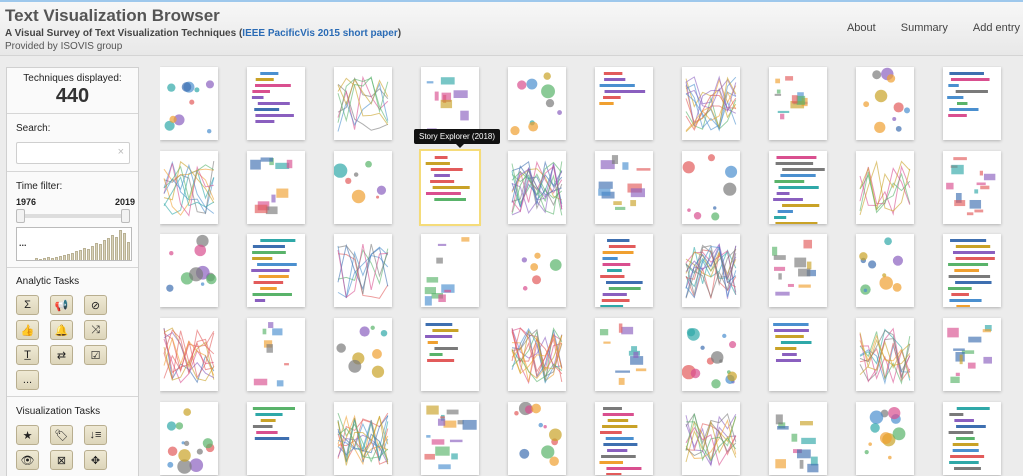 The height and width of the screenshot is (476, 1023). What do you see at coordinates (95, 330) in the screenshot?
I see `analytic-task-button-shuffle-icon: ⤨` at bounding box center [95, 330].